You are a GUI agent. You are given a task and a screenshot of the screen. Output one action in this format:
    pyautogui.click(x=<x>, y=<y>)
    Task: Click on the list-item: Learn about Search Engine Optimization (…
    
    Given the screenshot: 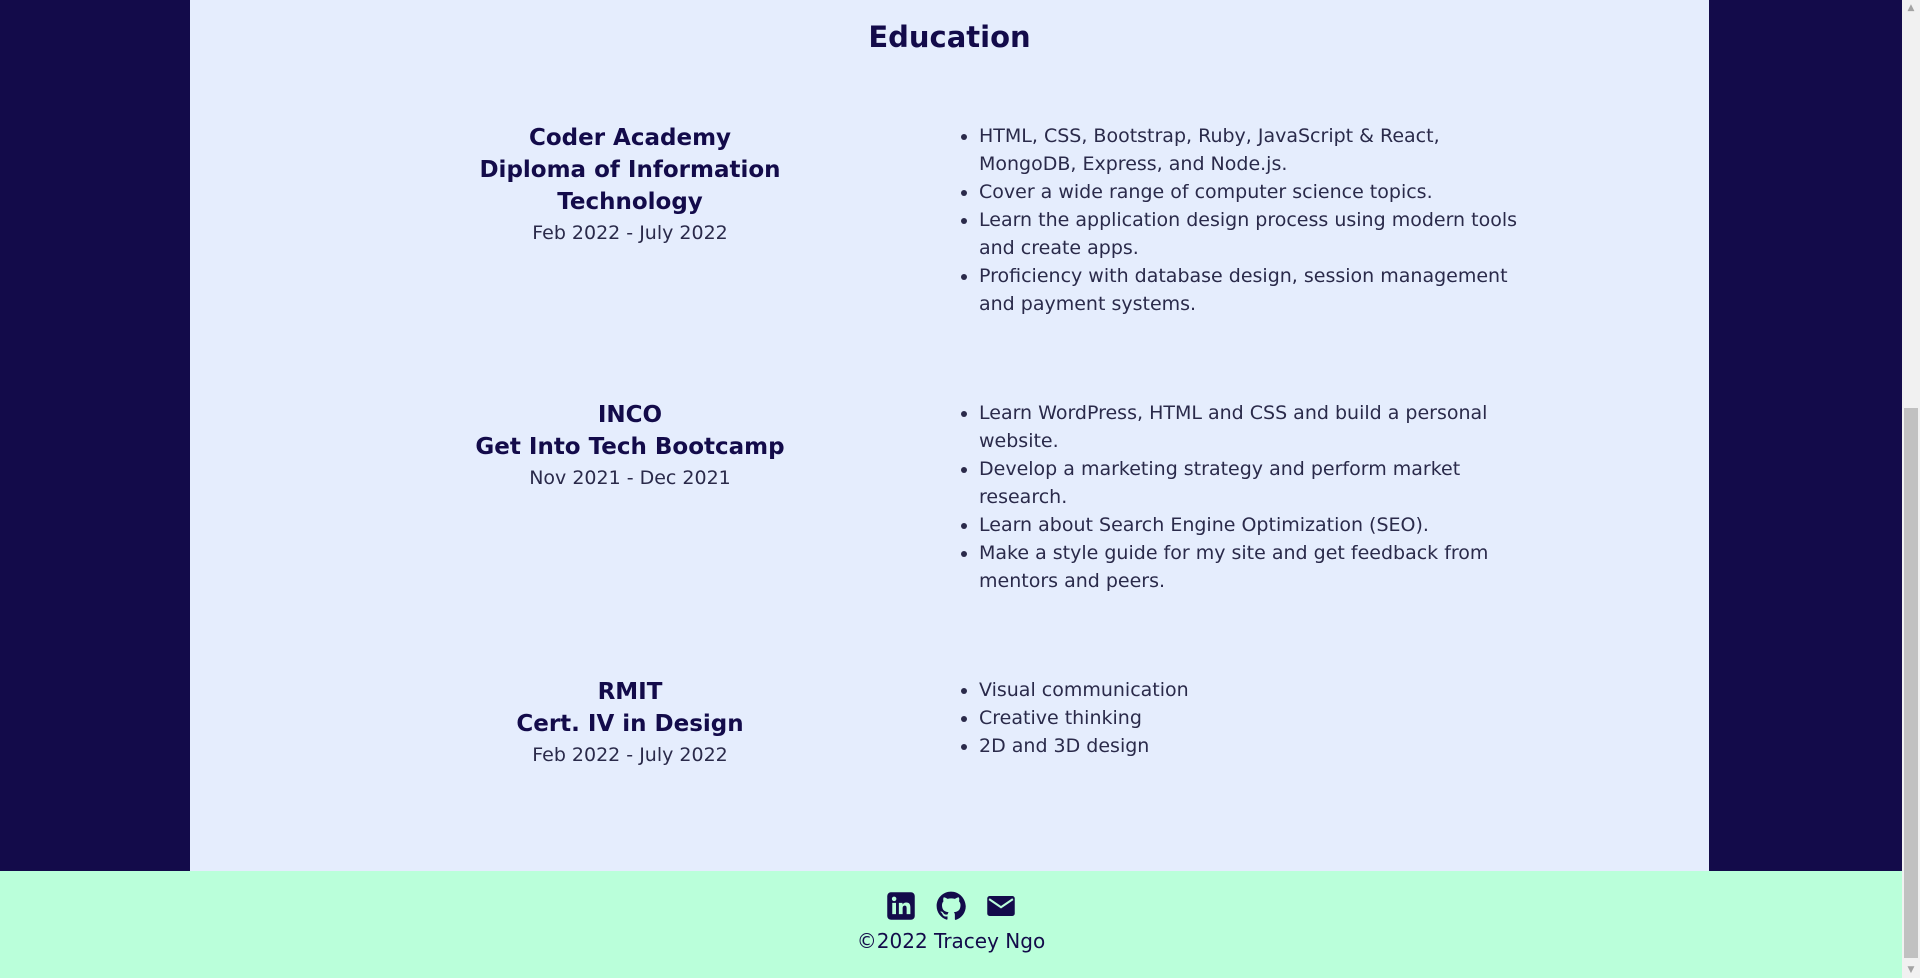 What is the action you would take?
    pyautogui.click(x=1248, y=525)
    